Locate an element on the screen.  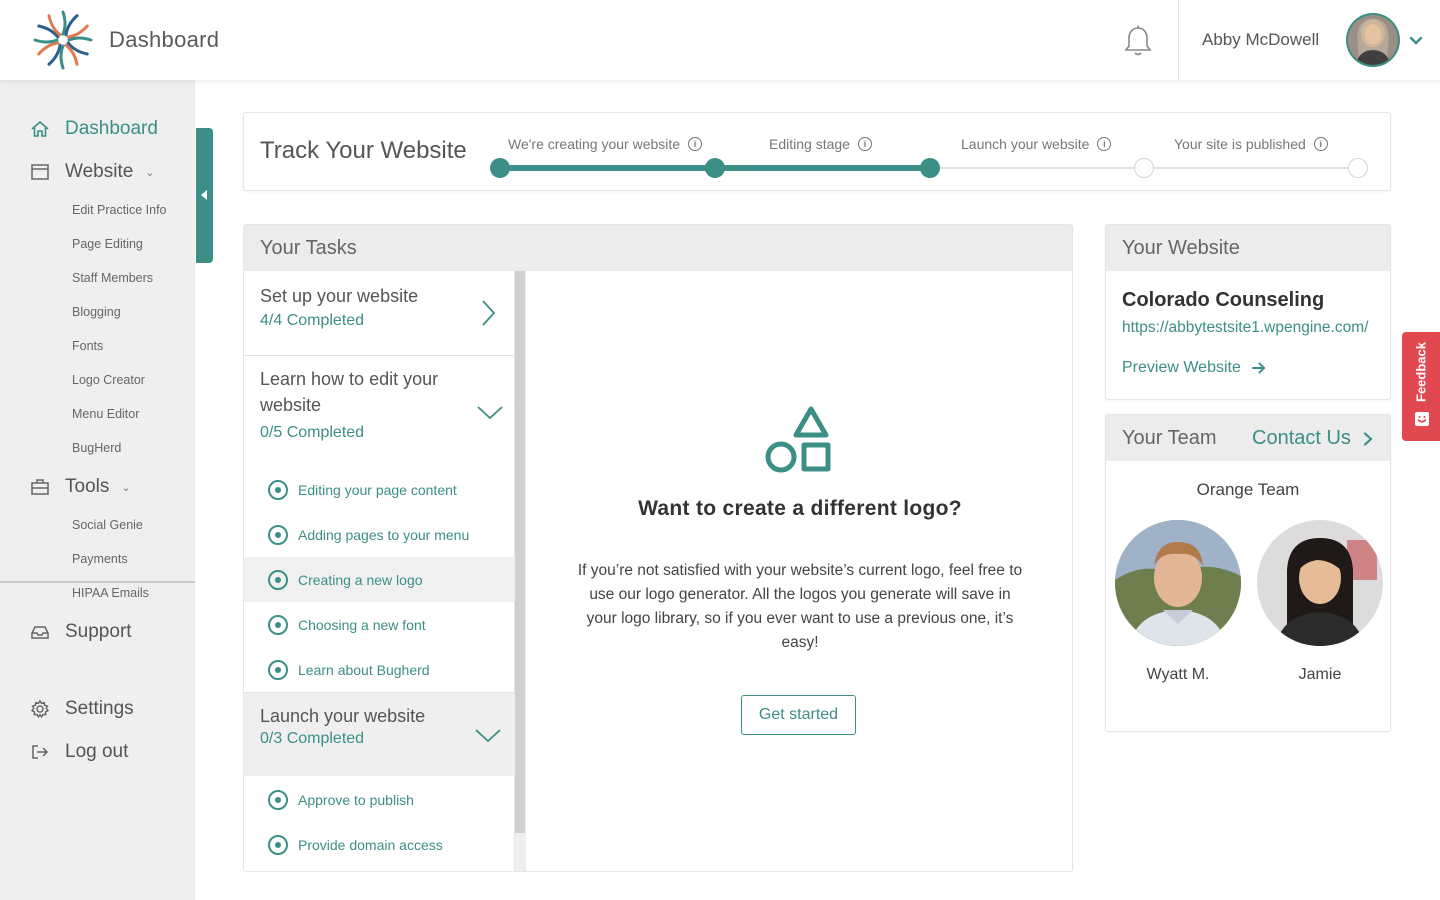
sidebar-item-label: Tools is located at coordinates (87, 486).